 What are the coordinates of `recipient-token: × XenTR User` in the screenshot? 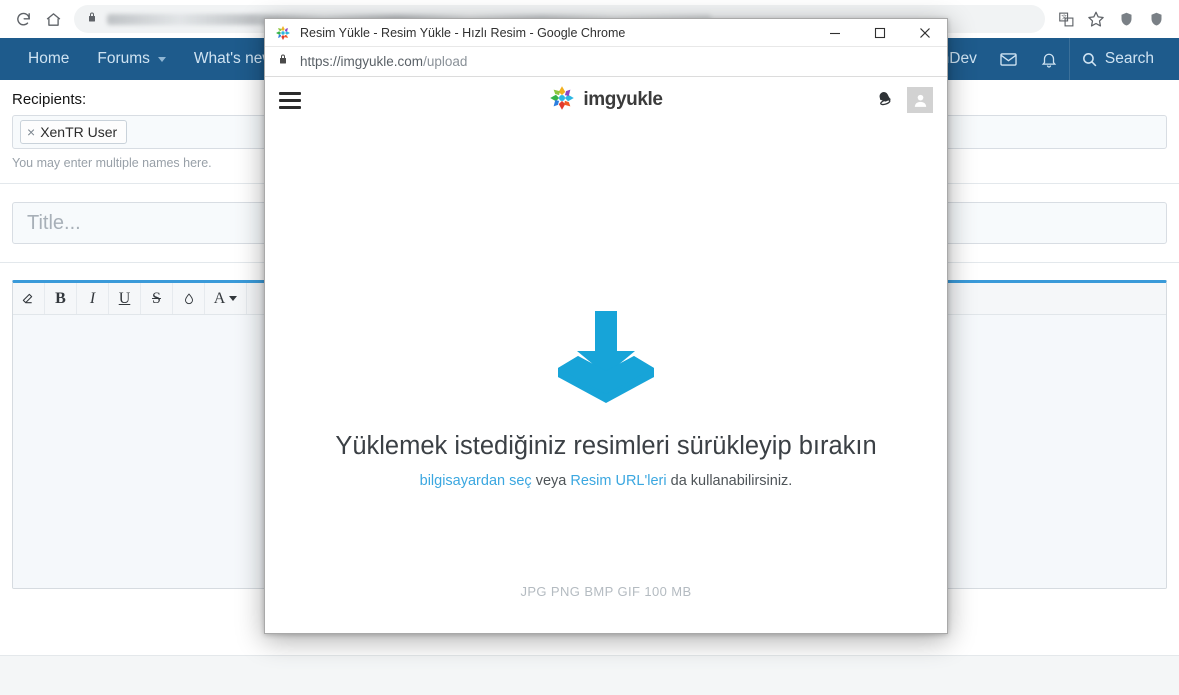 It's located at (74, 132).